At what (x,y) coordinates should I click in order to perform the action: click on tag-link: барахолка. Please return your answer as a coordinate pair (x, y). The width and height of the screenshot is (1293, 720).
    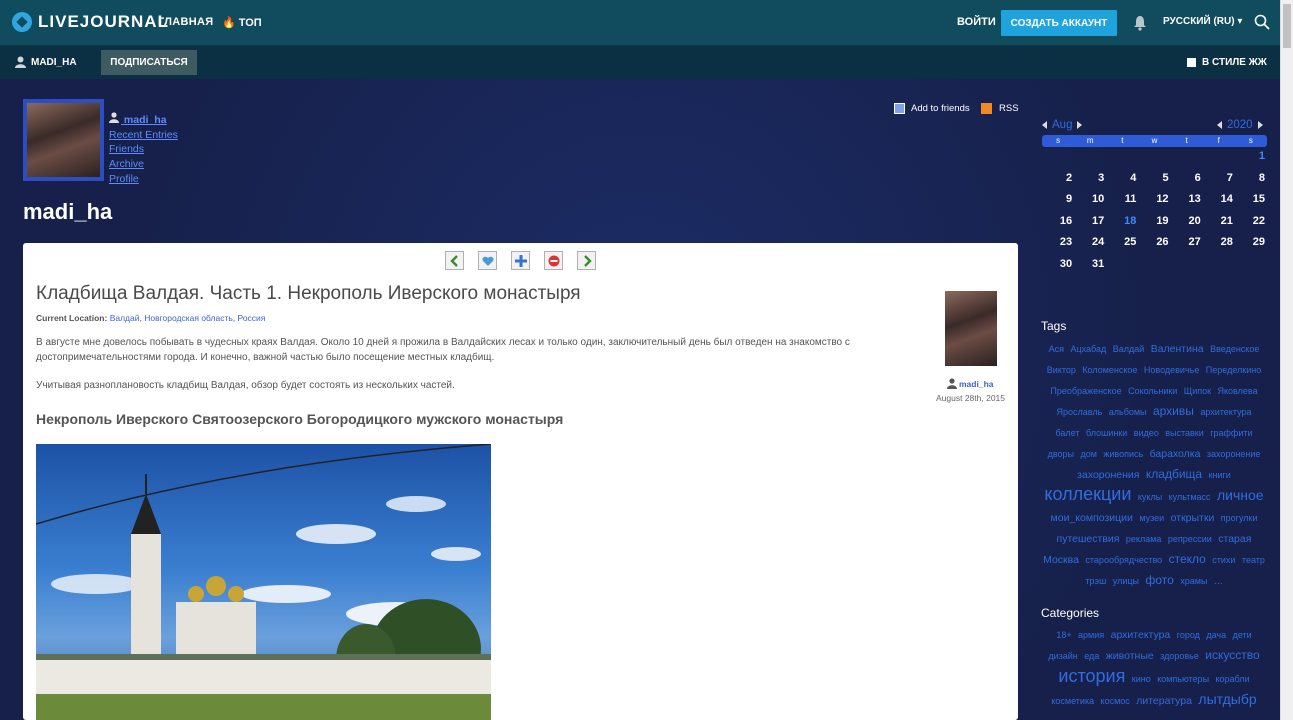
    Looking at the image, I should click on (1175, 454).